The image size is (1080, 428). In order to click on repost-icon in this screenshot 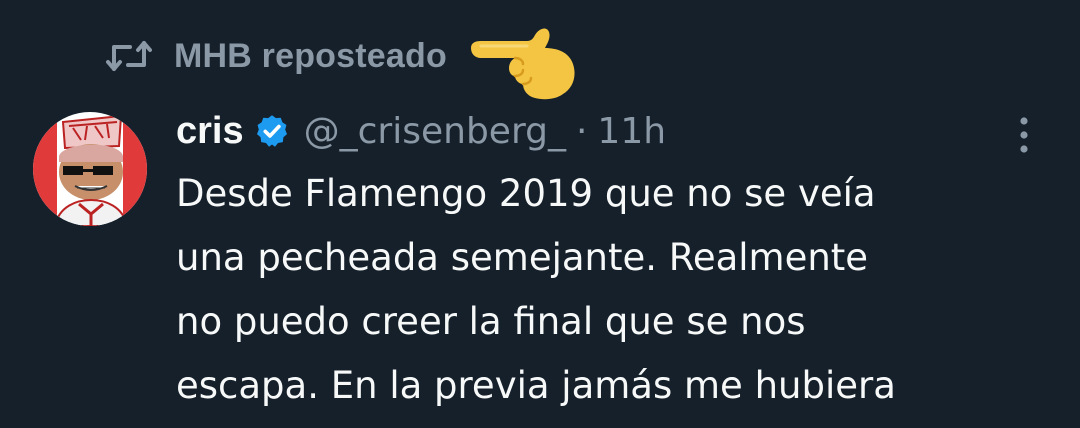, I will do `click(129, 56)`.